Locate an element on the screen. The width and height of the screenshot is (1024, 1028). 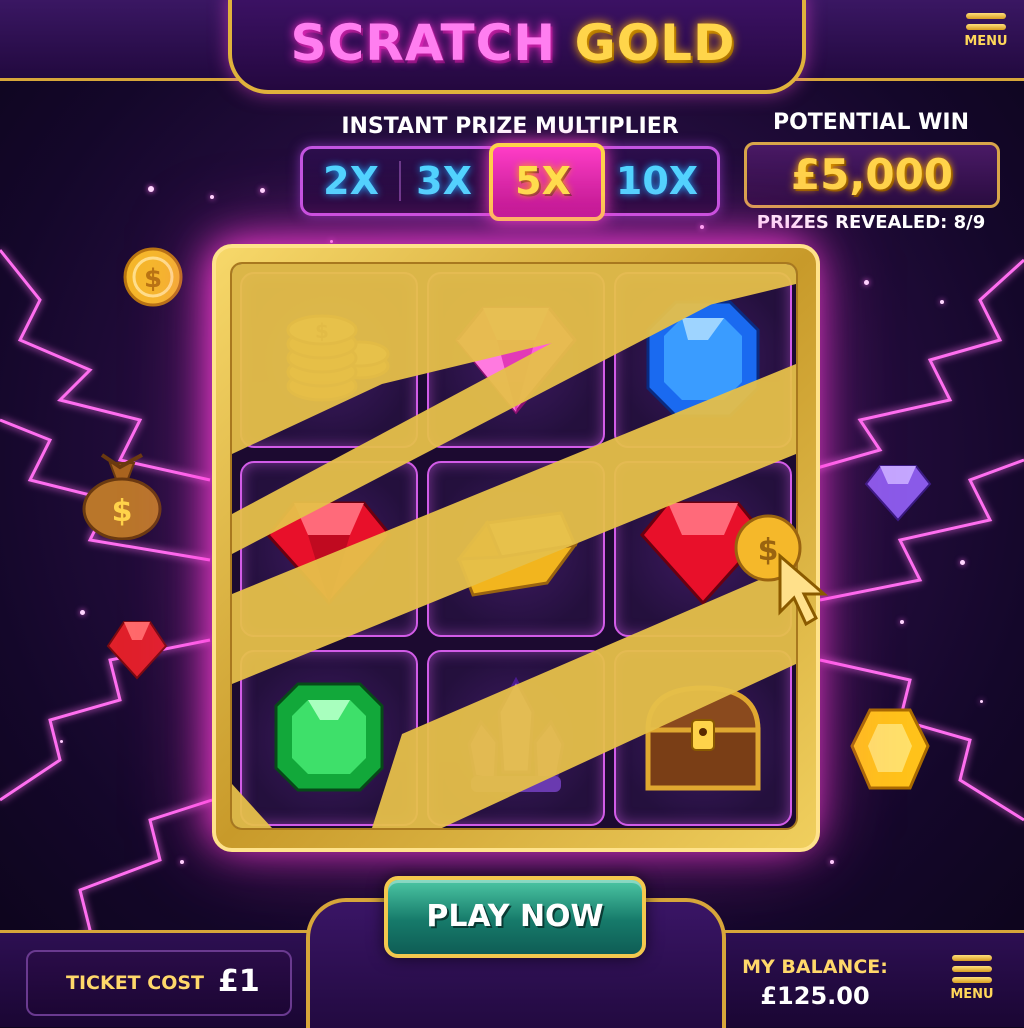
potential-win-label: POTENTIAL WIN is located at coordinates (871, 122).